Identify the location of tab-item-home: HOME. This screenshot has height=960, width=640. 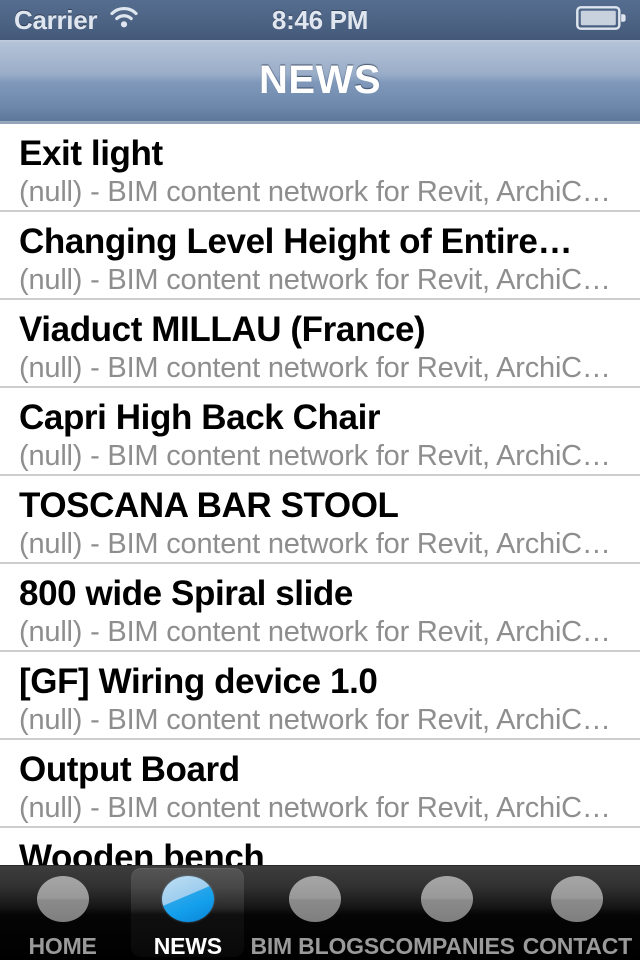
(62, 913).